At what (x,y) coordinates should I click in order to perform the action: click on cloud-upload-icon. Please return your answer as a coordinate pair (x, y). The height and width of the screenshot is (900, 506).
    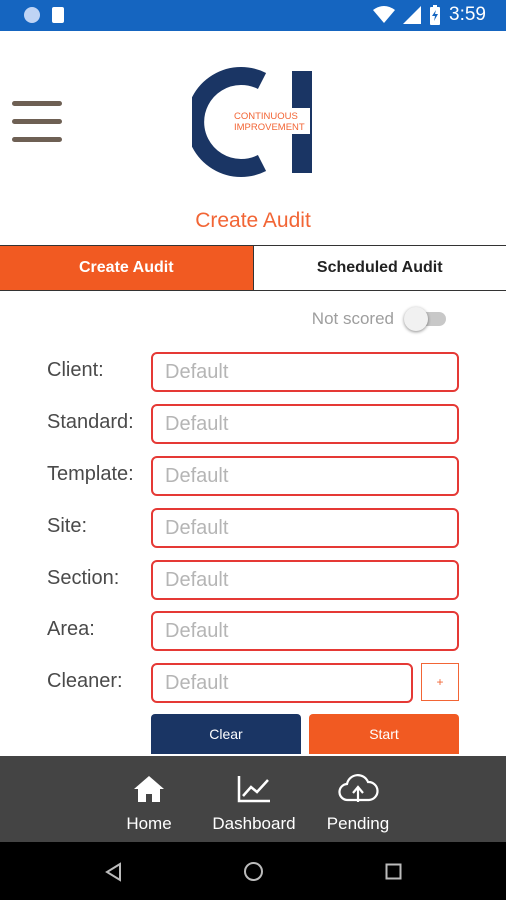
    Looking at the image, I should click on (358, 788).